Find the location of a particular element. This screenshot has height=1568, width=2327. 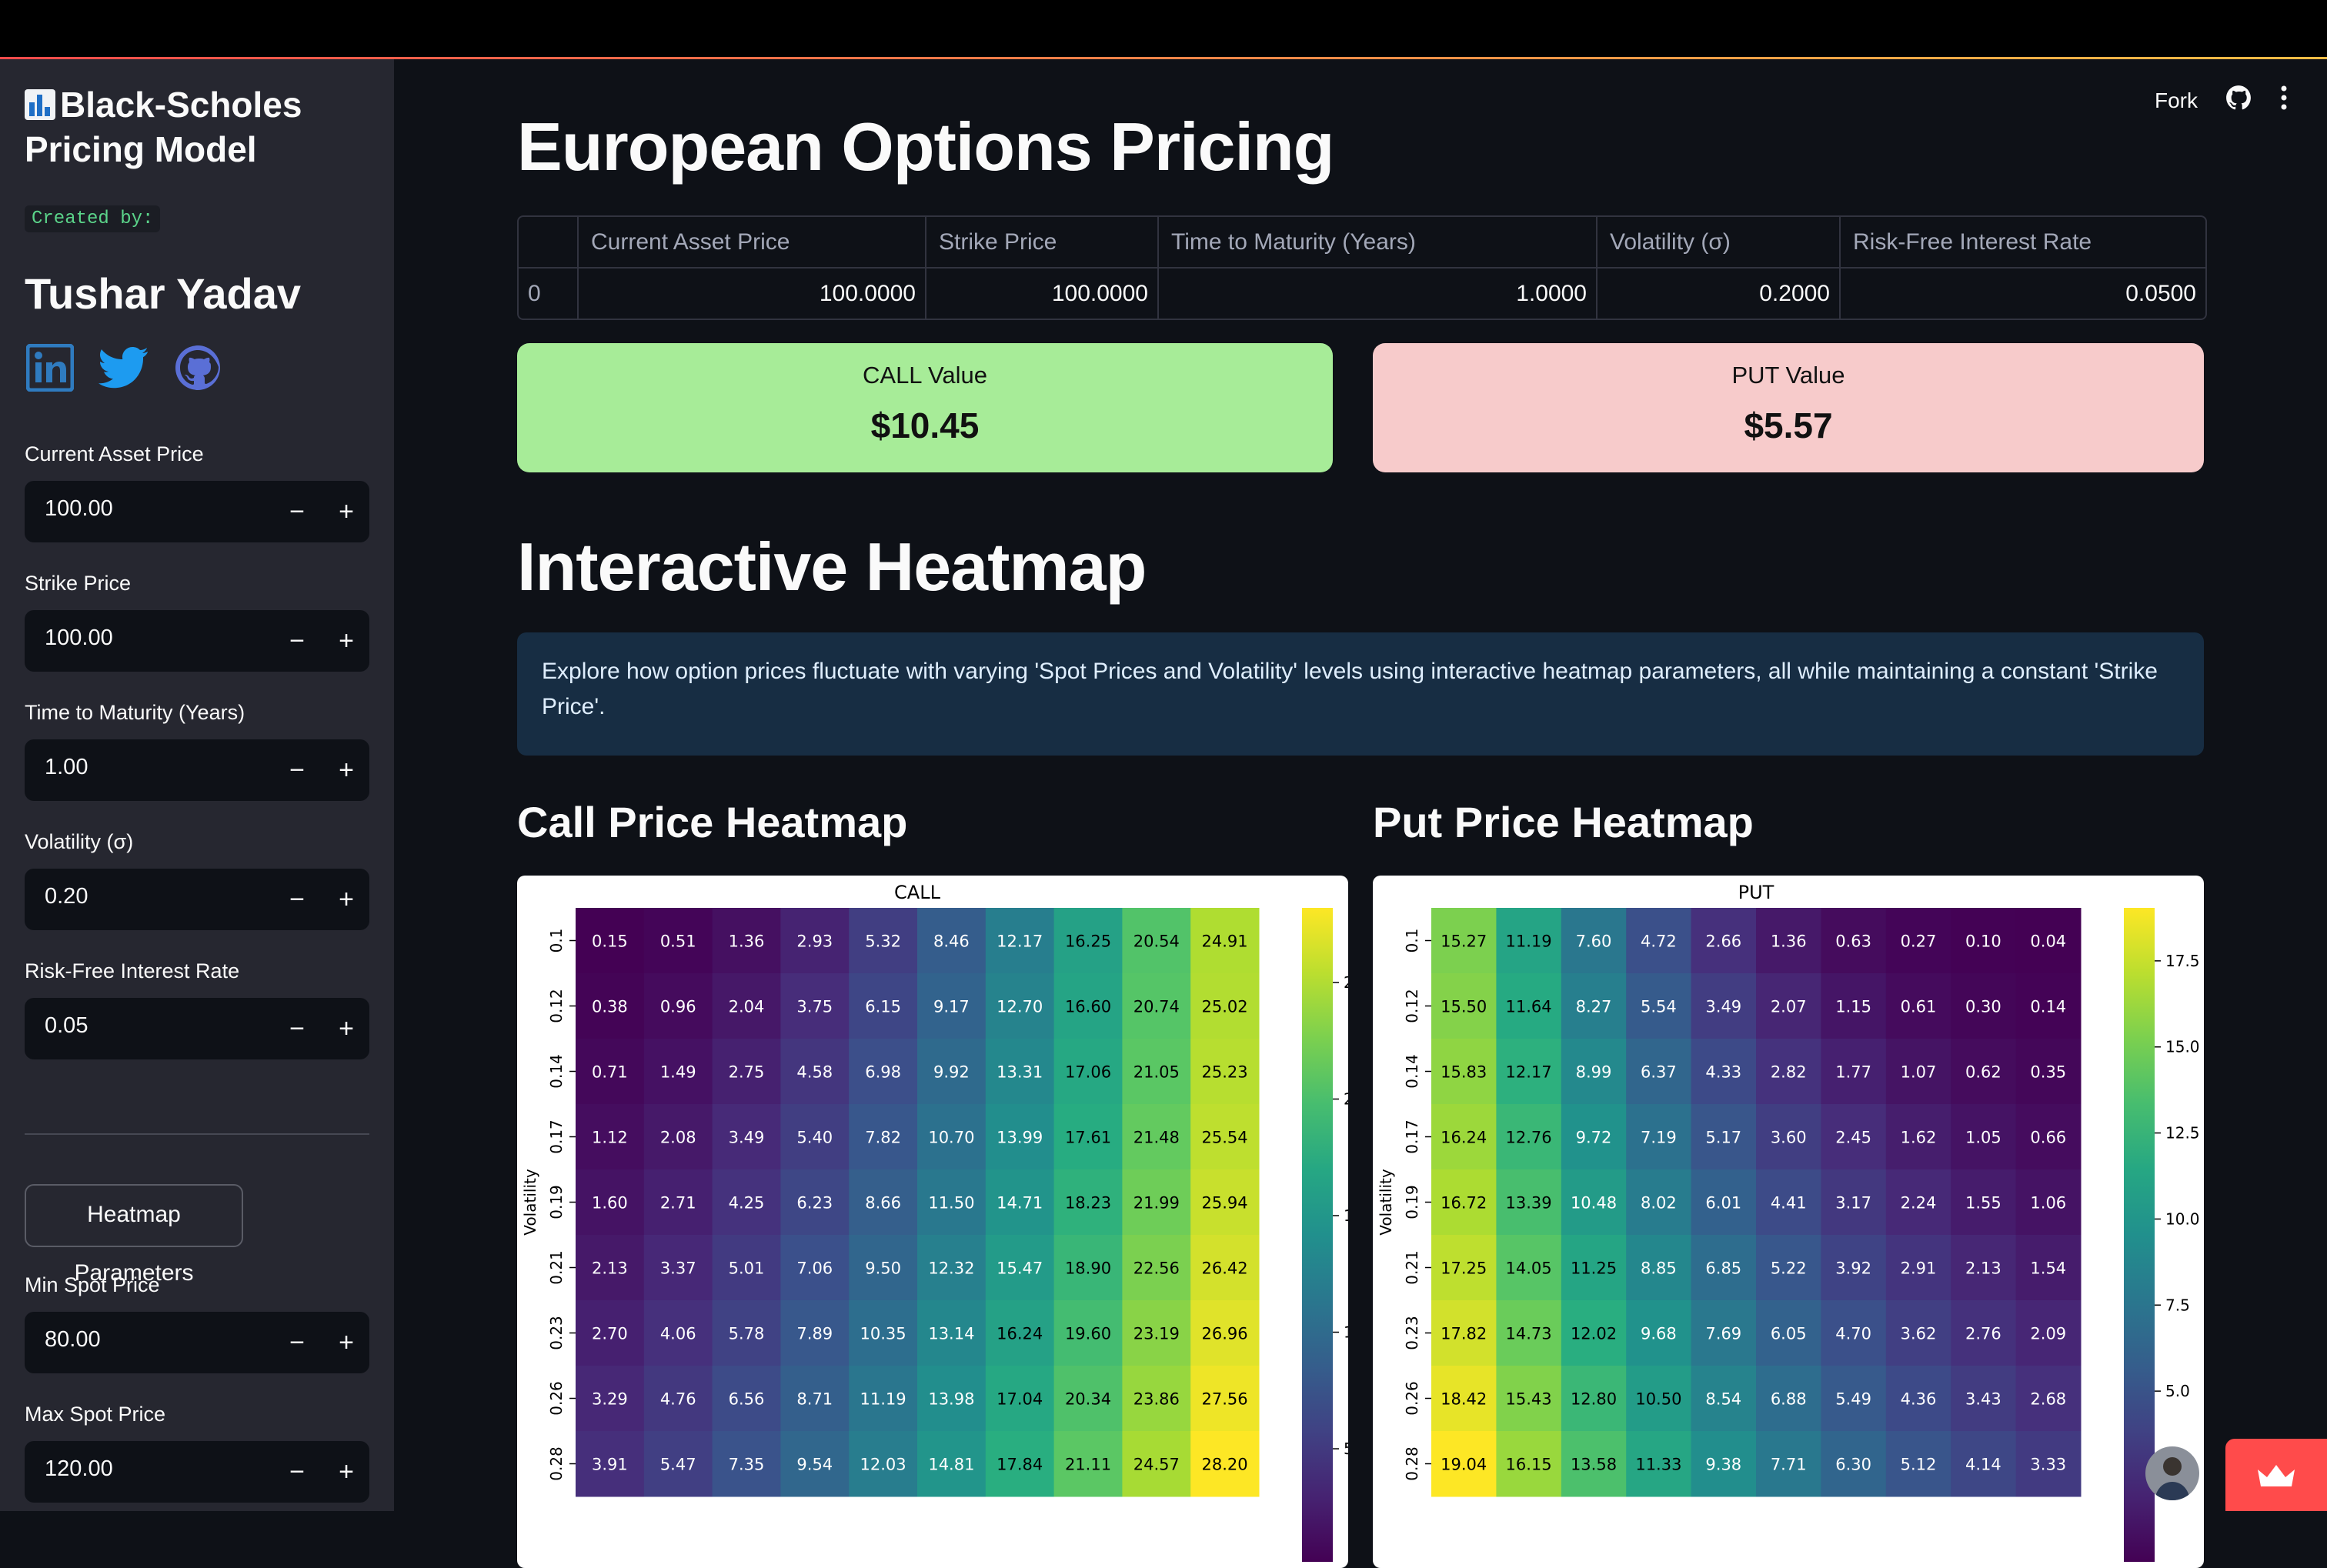

heatmap-cell-label: 13.14 is located at coordinates (951, 1334).